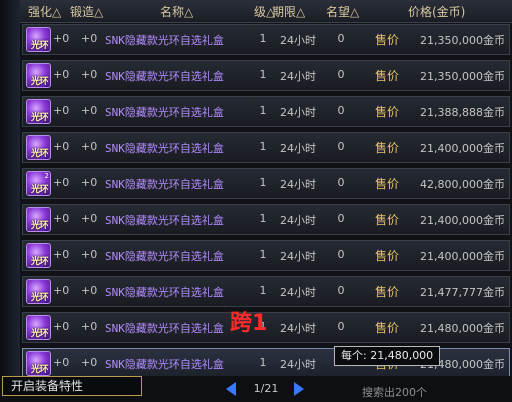 Image resolution: width=512 pixels, height=402 pixels. I want to click on aura-box-icon: 2 光环, so click(38, 183).